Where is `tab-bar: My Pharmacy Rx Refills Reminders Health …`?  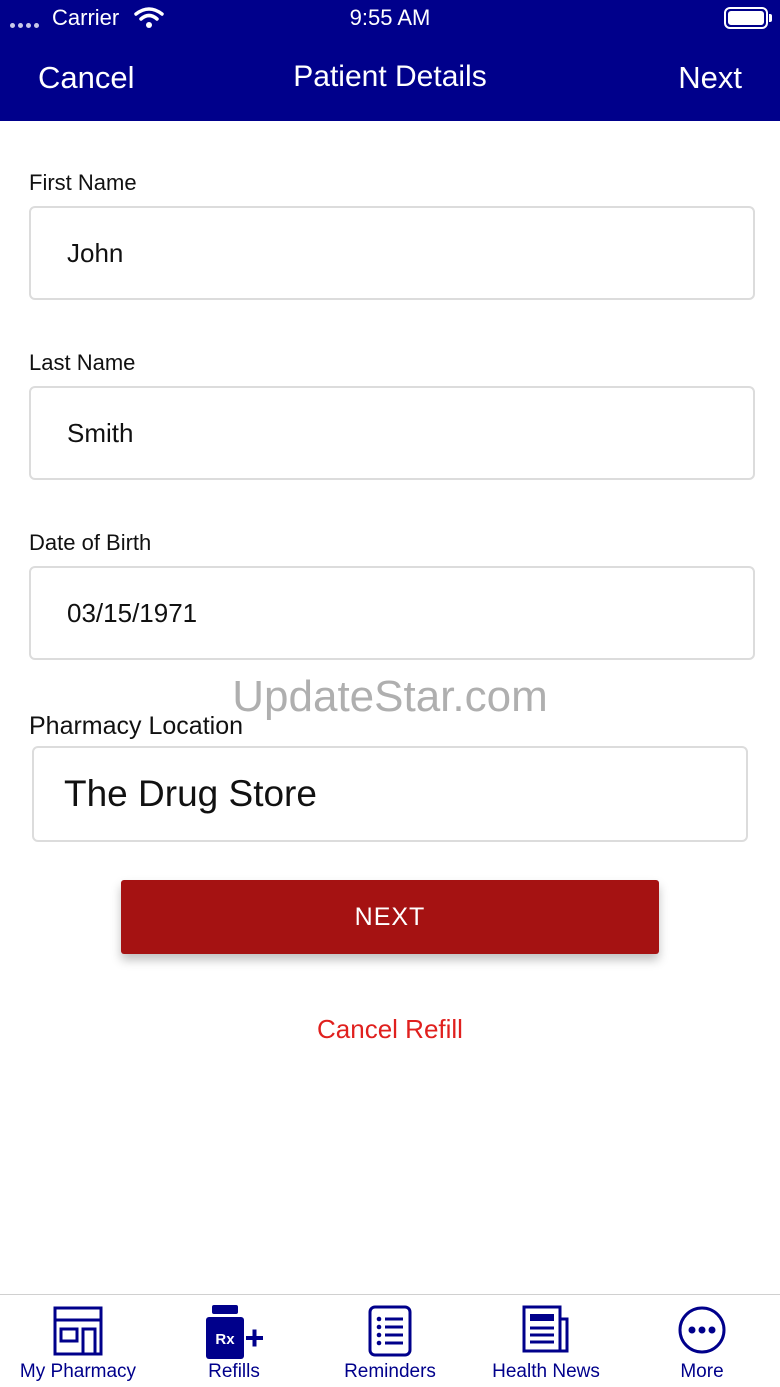 tab-bar: My Pharmacy Rx Refills Reminders Health … is located at coordinates (390, 1340).